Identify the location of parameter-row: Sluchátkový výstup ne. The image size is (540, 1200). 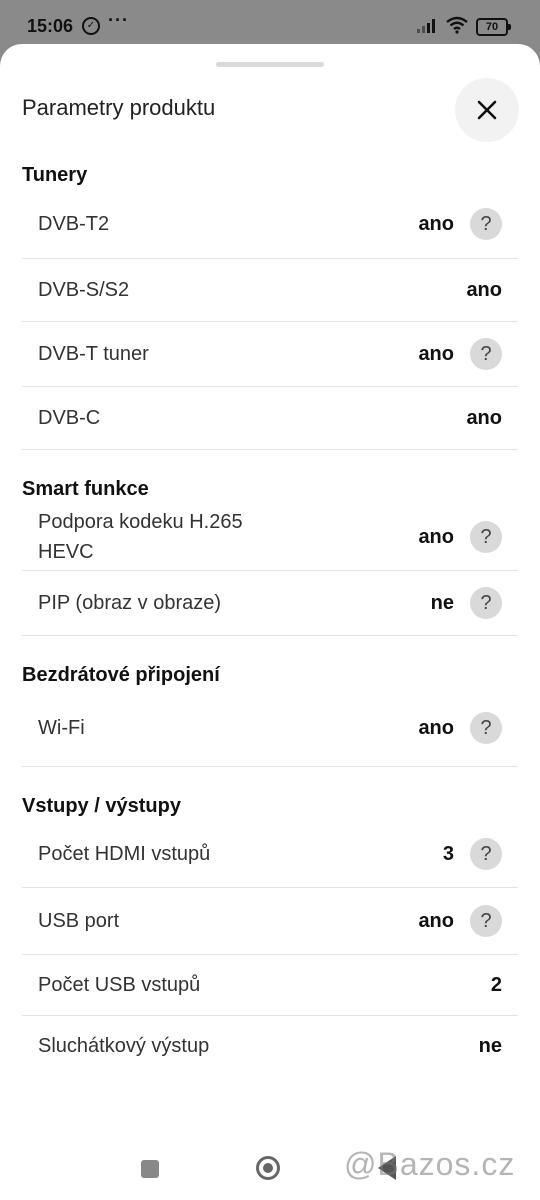
(270, 1046).